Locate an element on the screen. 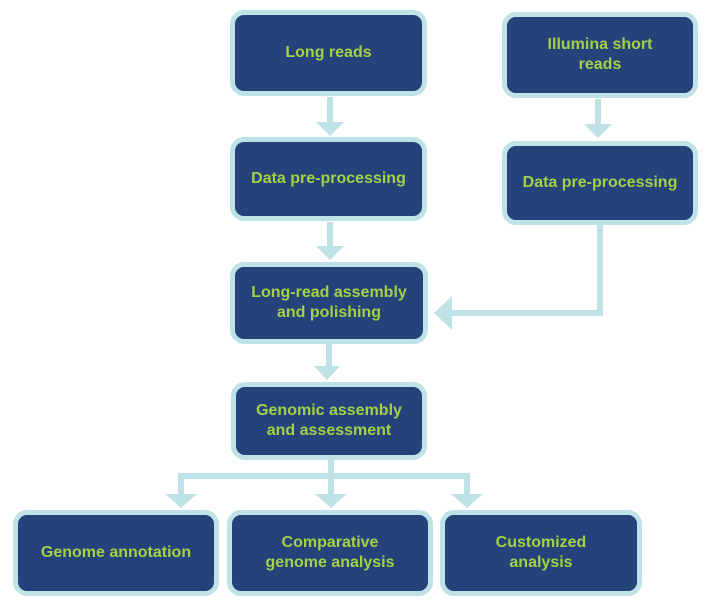  node-short-preprocessing: Data pre-processing is located at coordinates (600, 183).